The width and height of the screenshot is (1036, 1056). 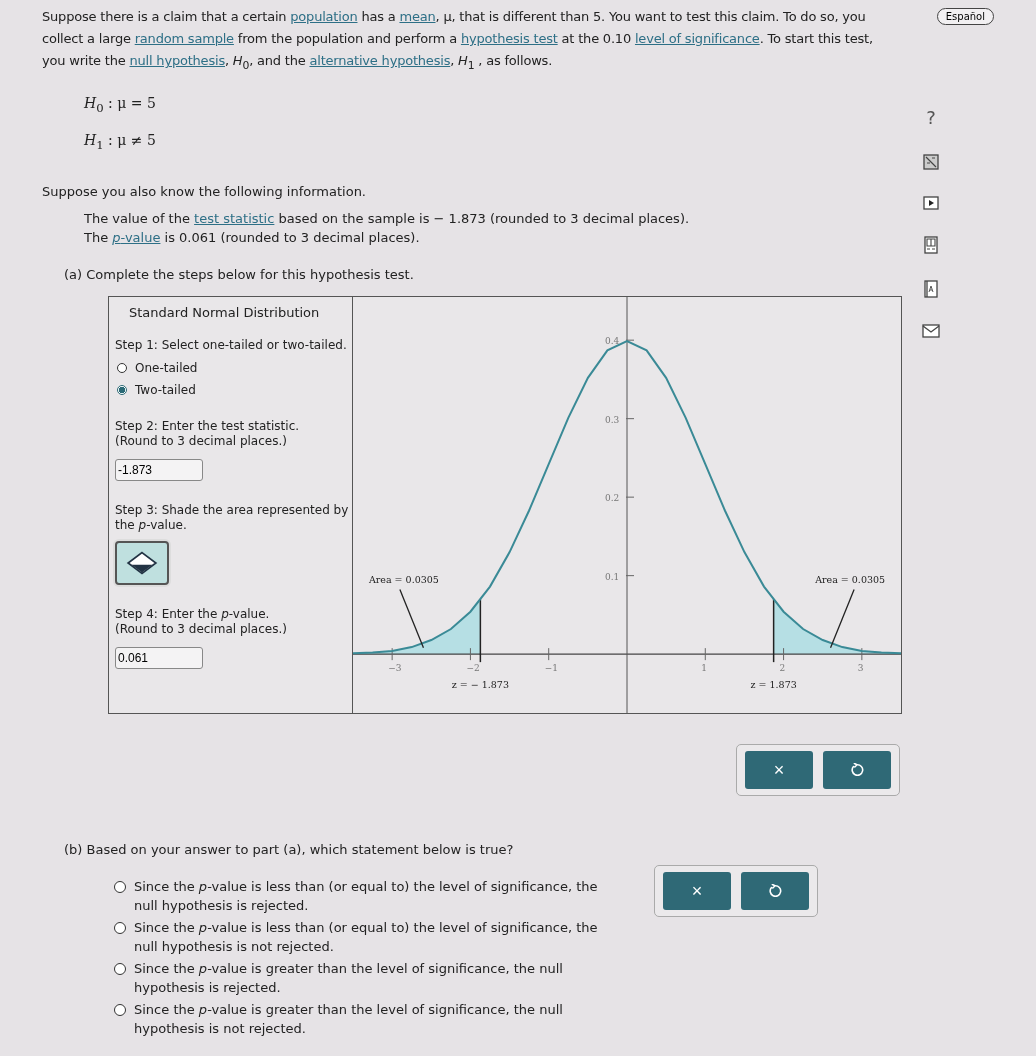 What do you see at coordinates (120, 142) in the screenshot?
I see `hypothesis: H$_{1}$ : μ ≠ 5` at bounding box center [120, 142].